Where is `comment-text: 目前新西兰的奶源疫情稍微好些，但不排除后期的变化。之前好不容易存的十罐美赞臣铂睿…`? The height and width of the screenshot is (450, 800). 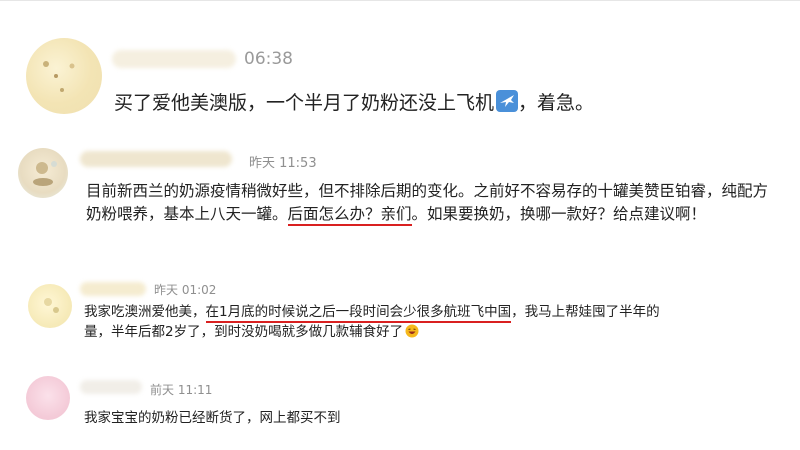
comment-text: 目前新西兰的奶源疫情稍微好些，但不排除后期的变化。之前好不容易存的十罐美赞臣铂睿… is located at coordinates (430, 203).